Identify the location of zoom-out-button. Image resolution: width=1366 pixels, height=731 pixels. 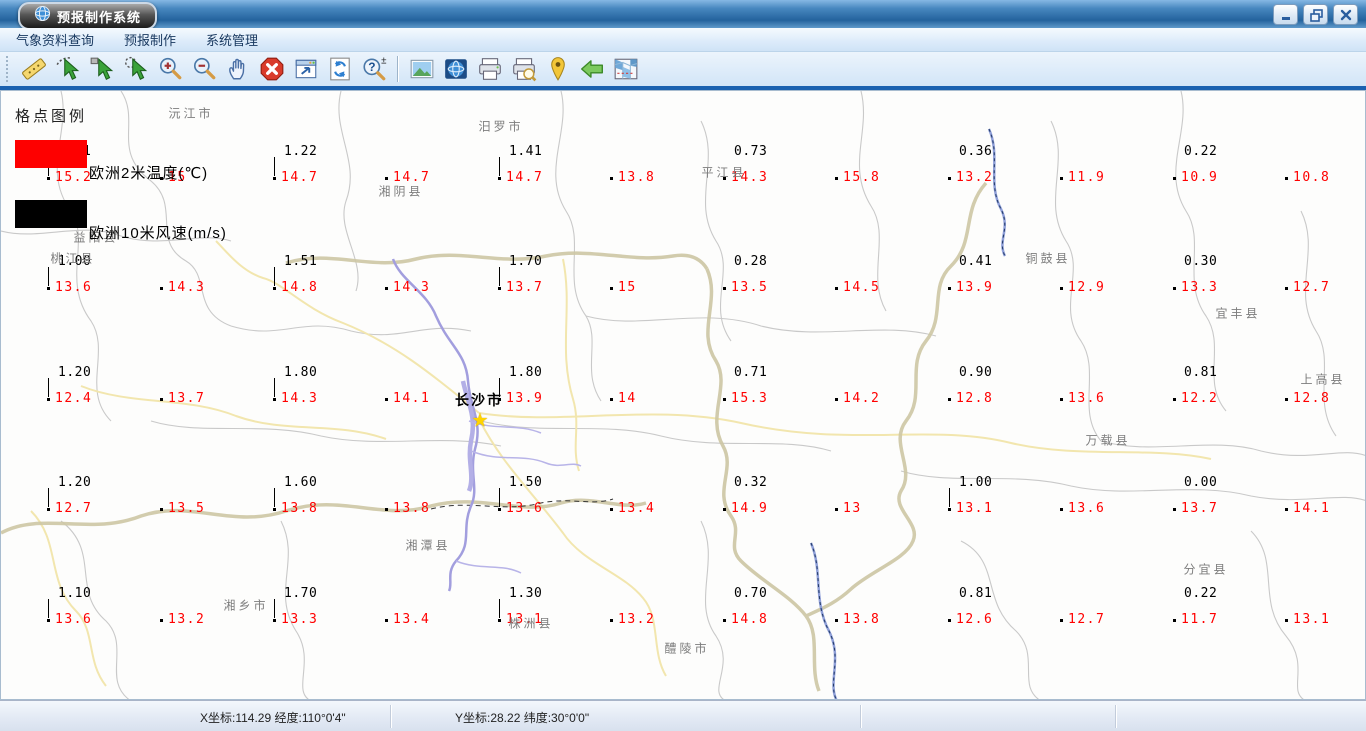
(204, 69).